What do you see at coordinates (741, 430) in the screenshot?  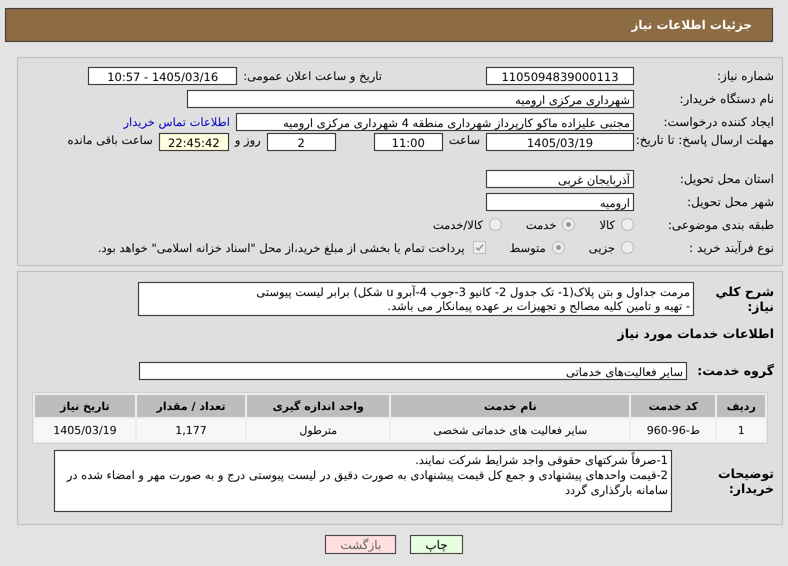 I see `table-cell: 1` at bounding box center [741, 430].